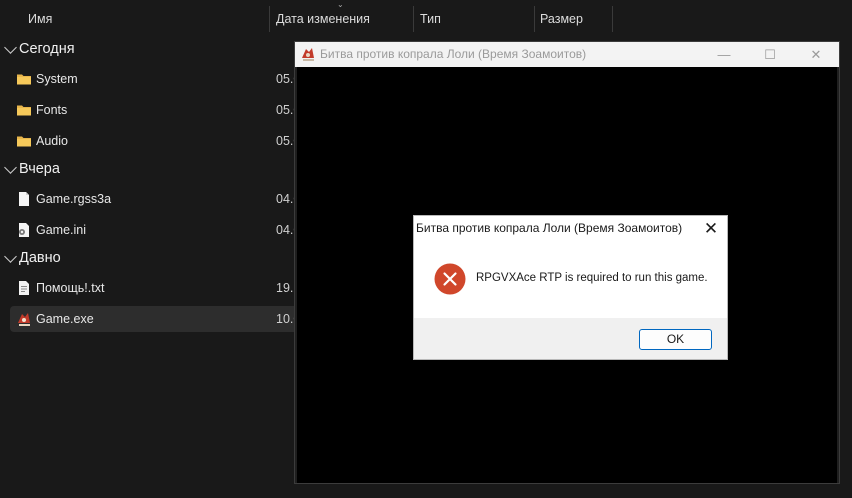 The image size is (852, 498). I want to click on group-label: Вчера, so click(39, 169).